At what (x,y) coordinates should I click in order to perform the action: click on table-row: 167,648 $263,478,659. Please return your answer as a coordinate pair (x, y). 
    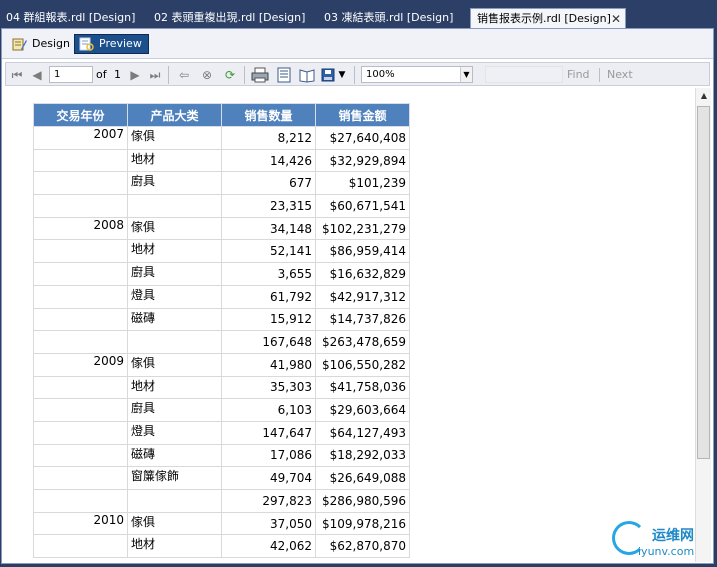
    Looking at the image, I should click on (221, 342).